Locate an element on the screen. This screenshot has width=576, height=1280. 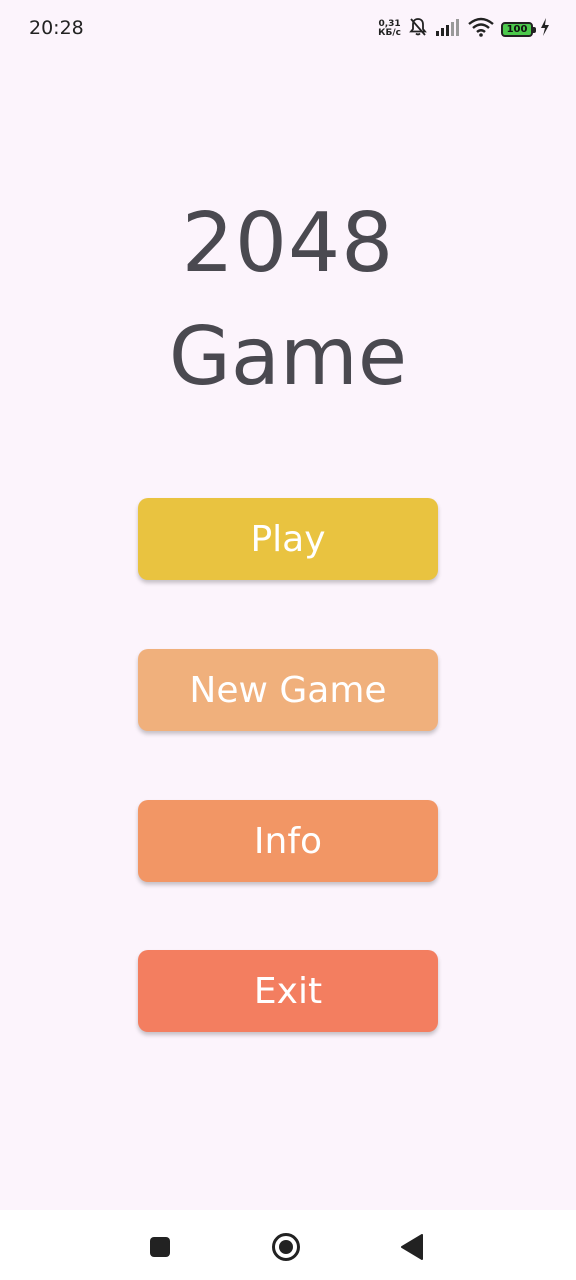
back-triangle-icon is located at coordinates (412, 1247).